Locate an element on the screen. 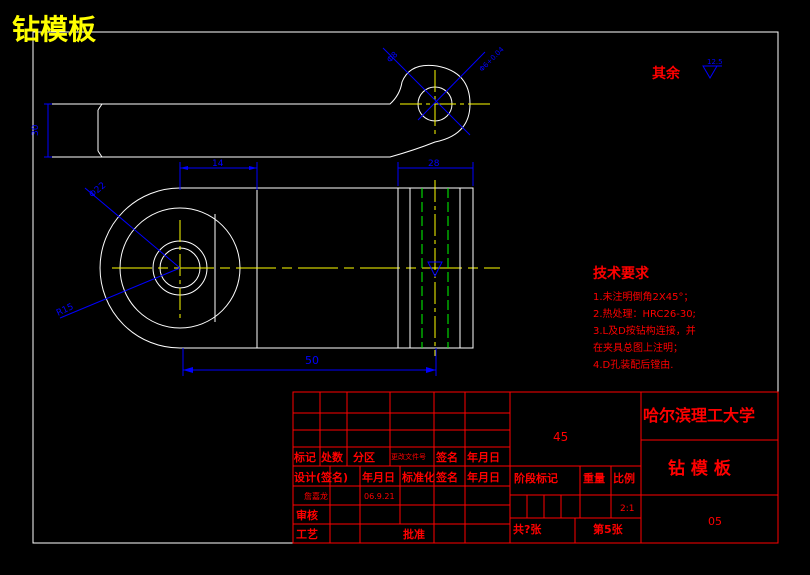 The image size is (810, 575). tb-label-sign2: 签名 is located at coordinates (446, 477).